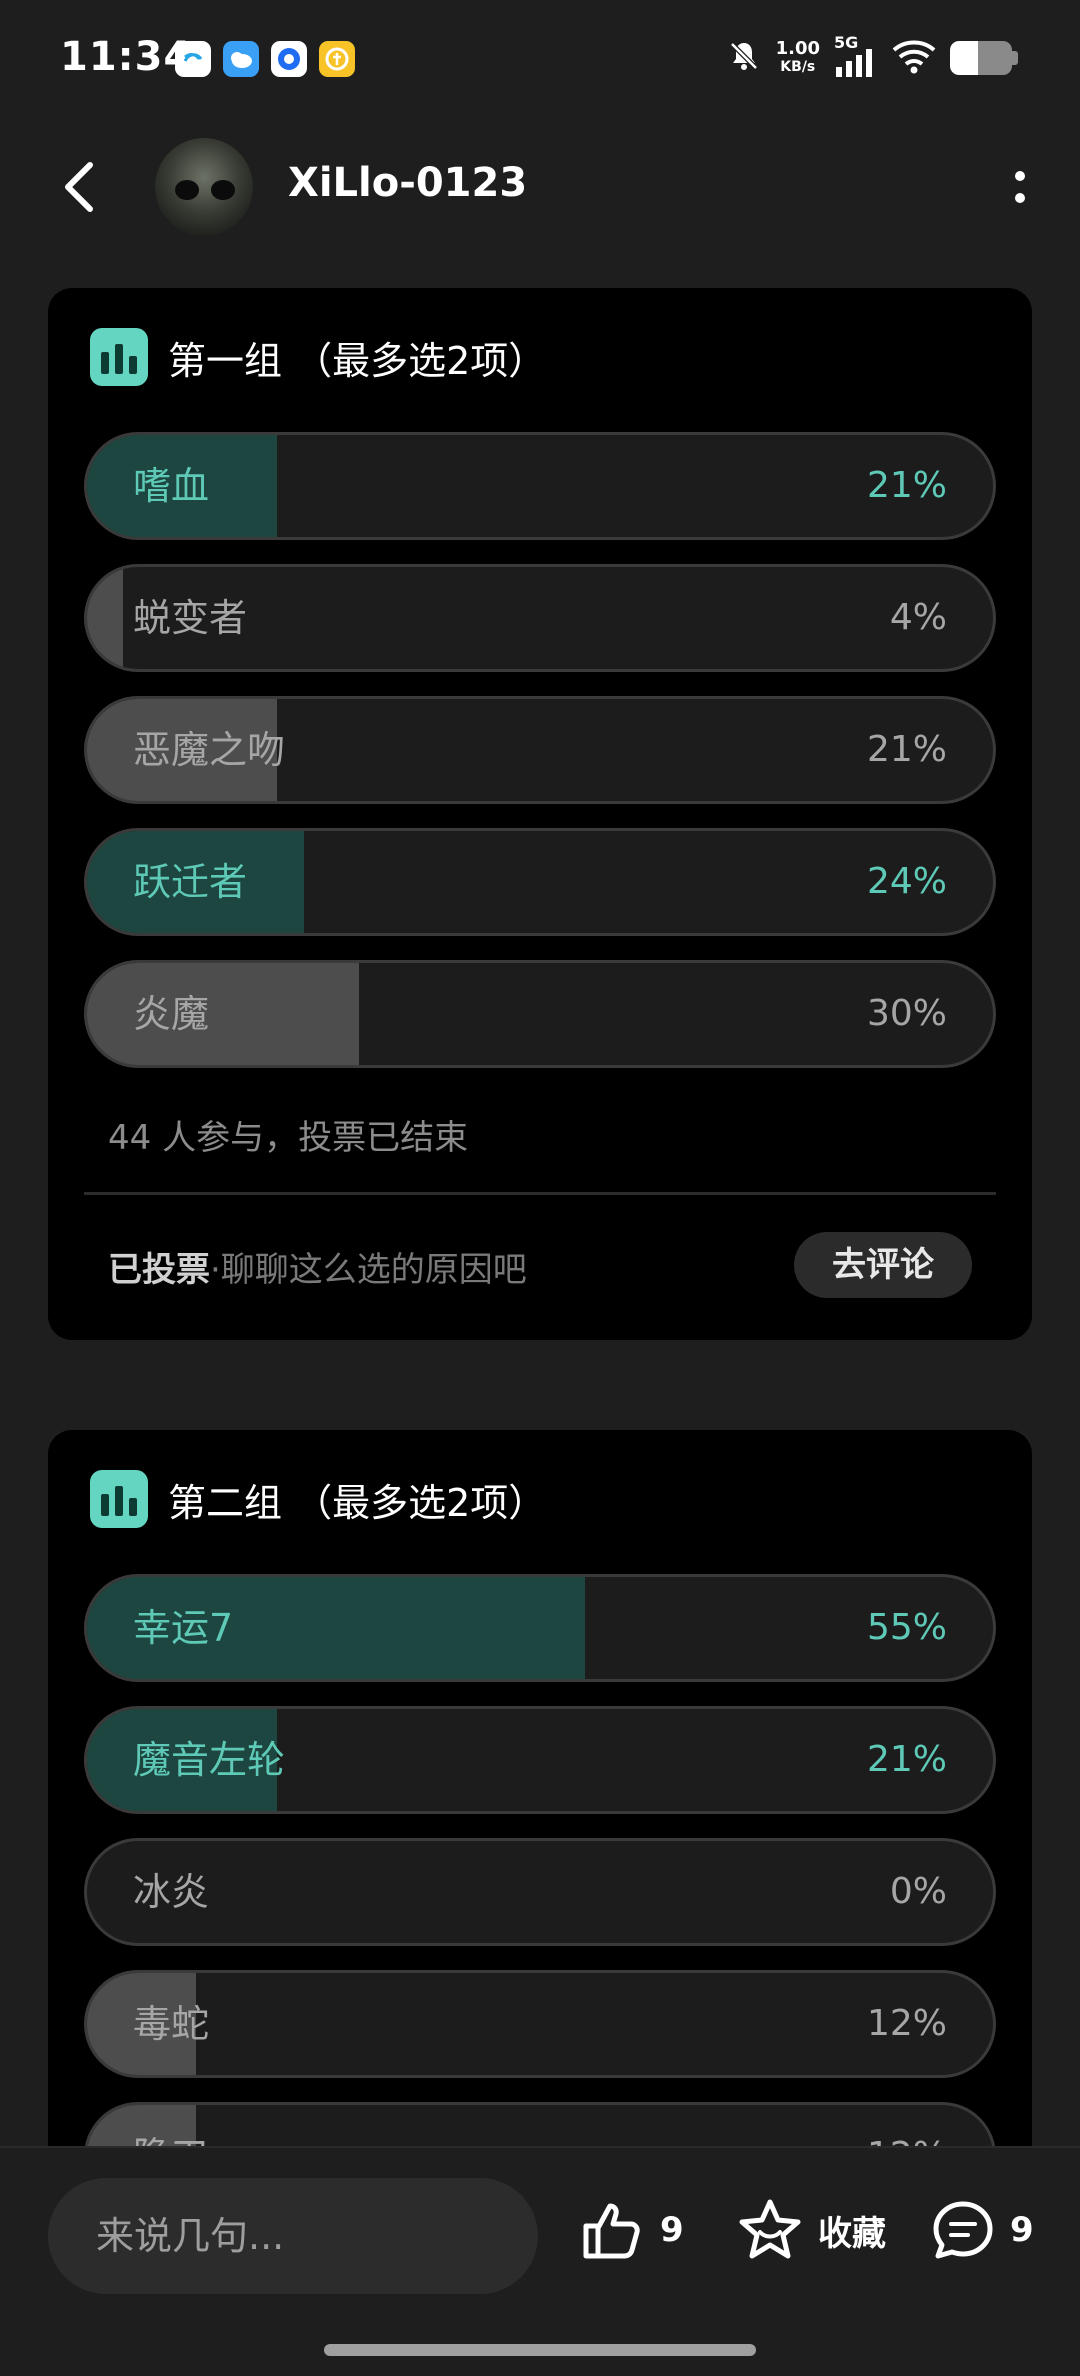 This screenshot has height=2376, width=1080. What do you see at coordinates (918, 617) in the screenshot?
I see `poll-option-percent: 4%` at bounding box center [918, 617].